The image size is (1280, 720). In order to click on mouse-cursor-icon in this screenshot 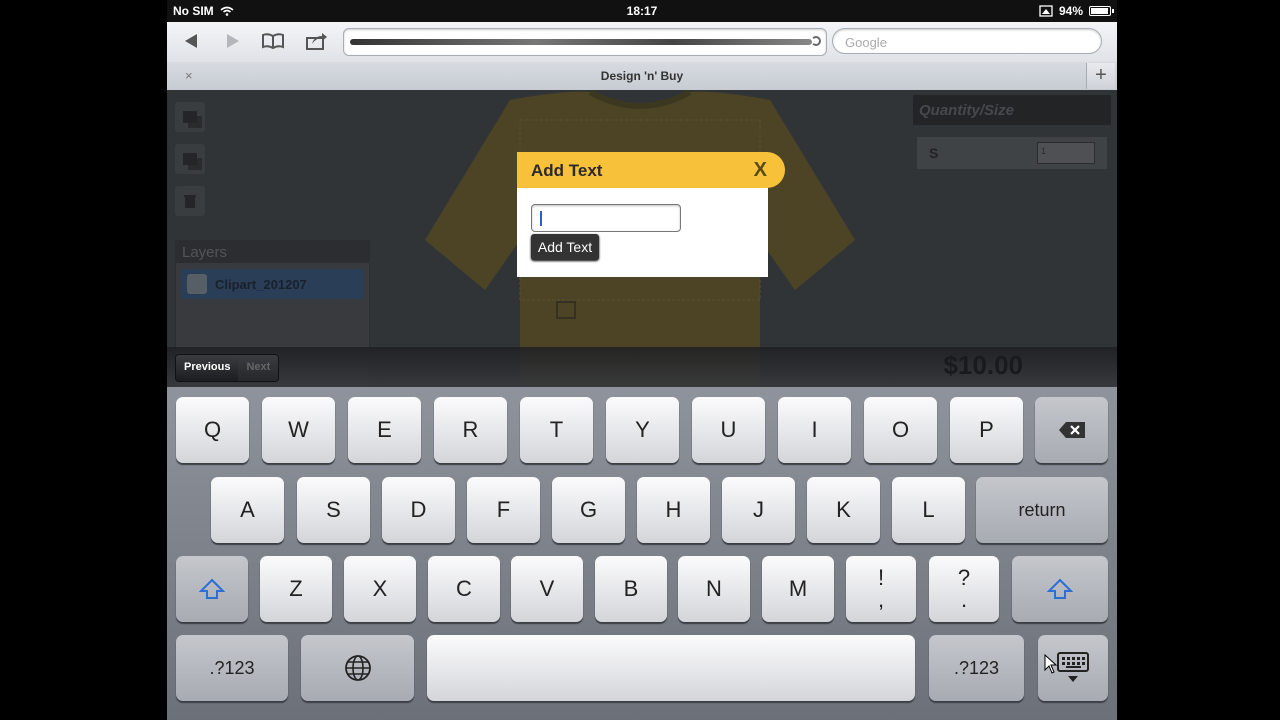, I will do `click(1051, 664)`.